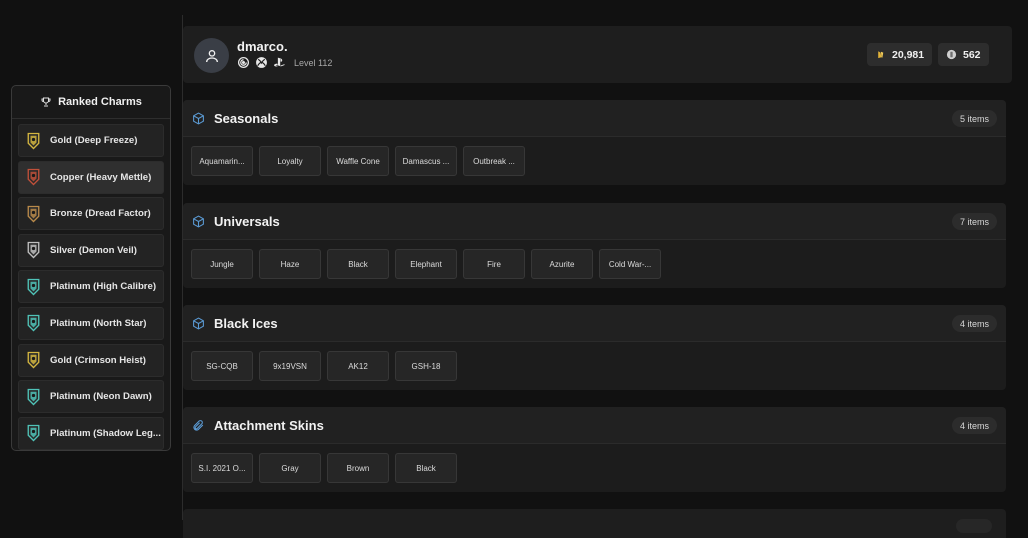 The width and height of the screenshot is (1028, 538). What do you see at coordinates (426, 264) in the screenshot?
I see `item-tile: Elephant` at bounding box center [426, 264].